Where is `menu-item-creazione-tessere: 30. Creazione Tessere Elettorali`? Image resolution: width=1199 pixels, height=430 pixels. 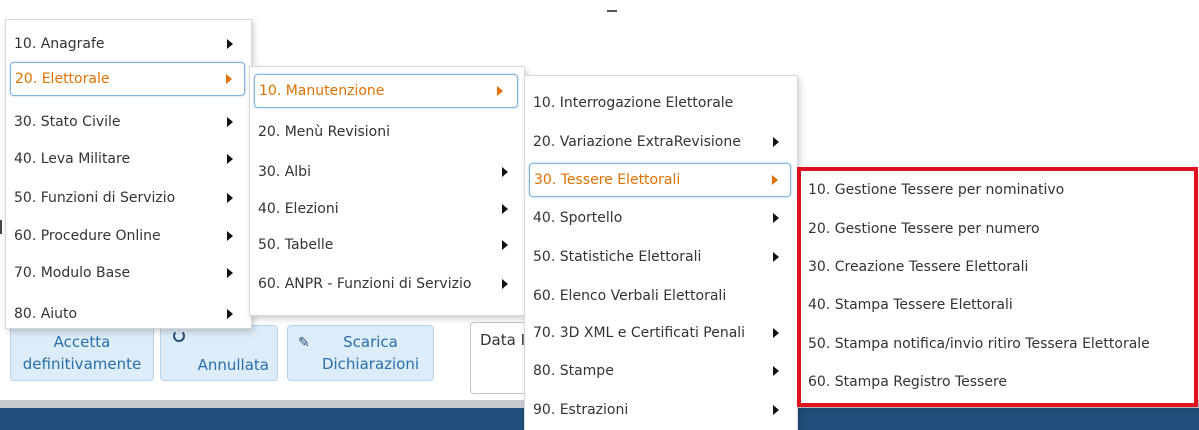 menu-item-creazione-tessere: 30. Creazione Tessere Elettorali is located at coordinates (998, 267).